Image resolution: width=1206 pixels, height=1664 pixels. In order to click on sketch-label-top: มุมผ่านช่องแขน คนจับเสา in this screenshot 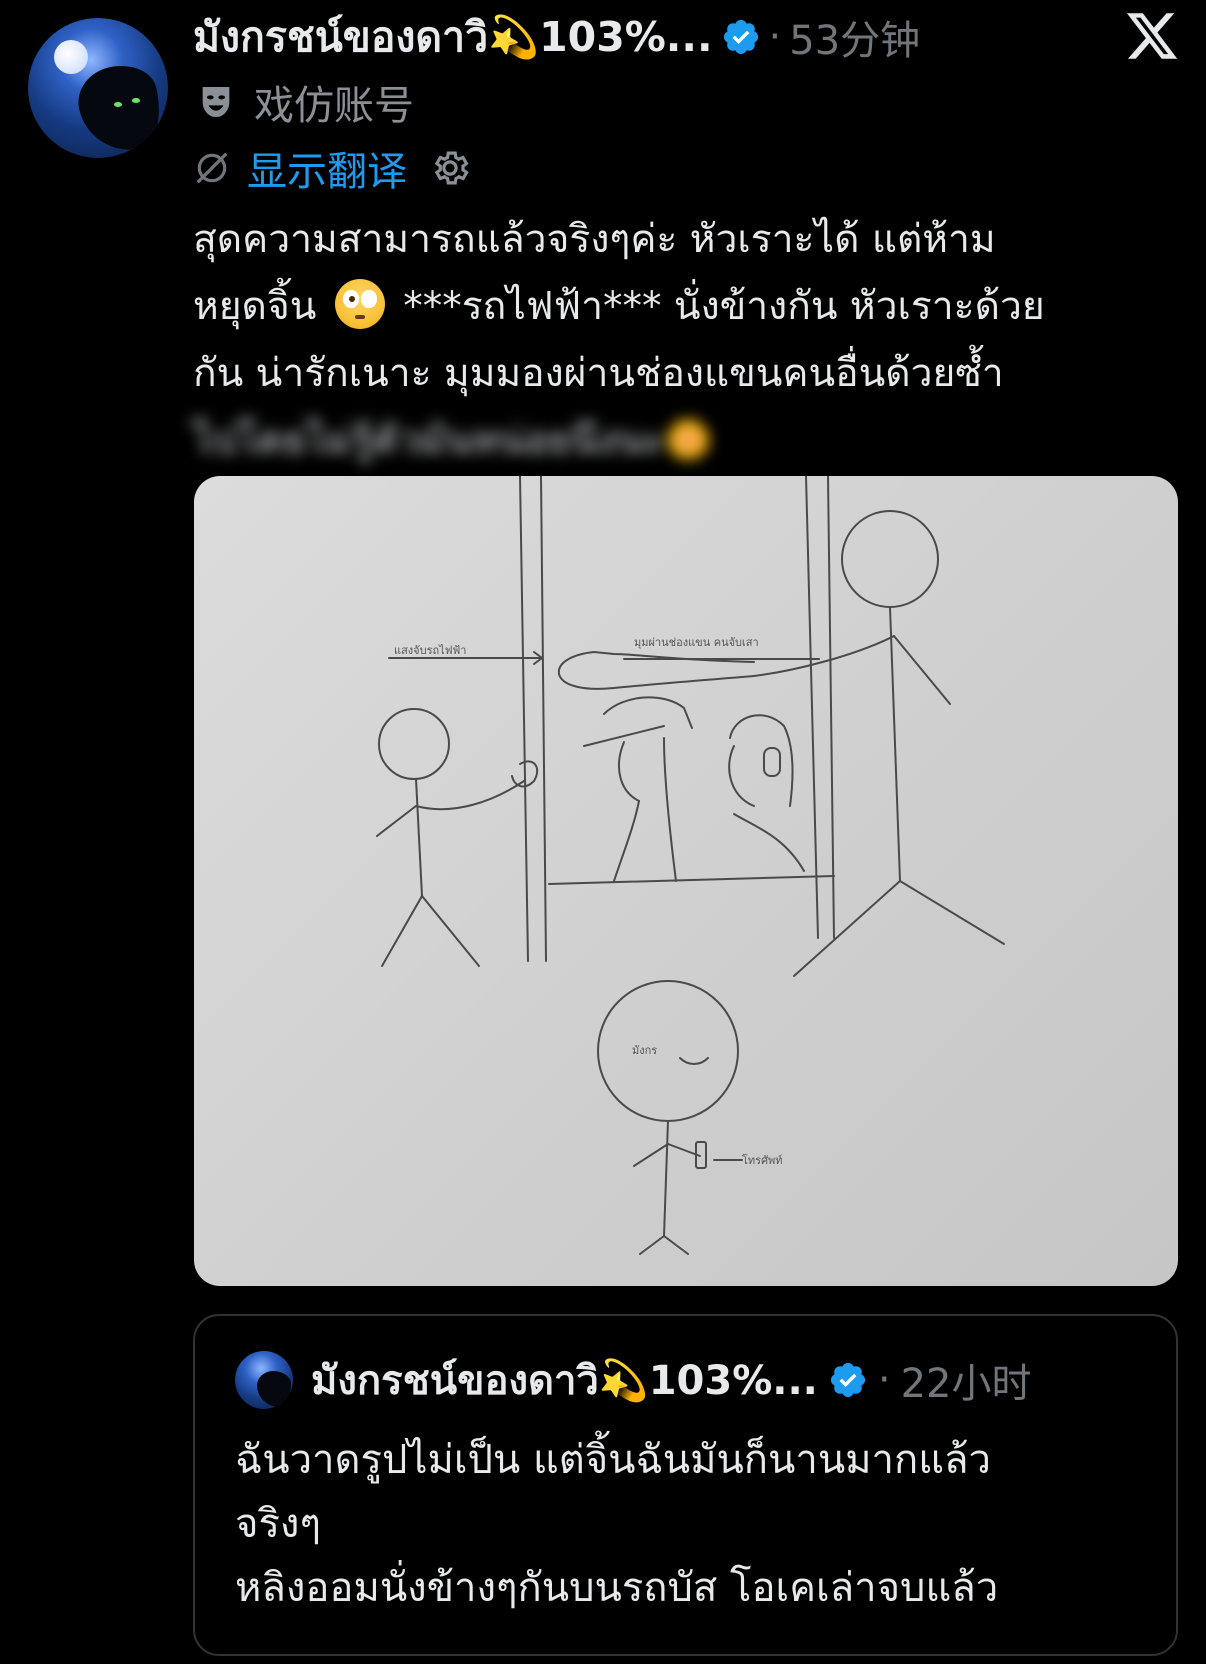, I will do `click(696, 642)`.